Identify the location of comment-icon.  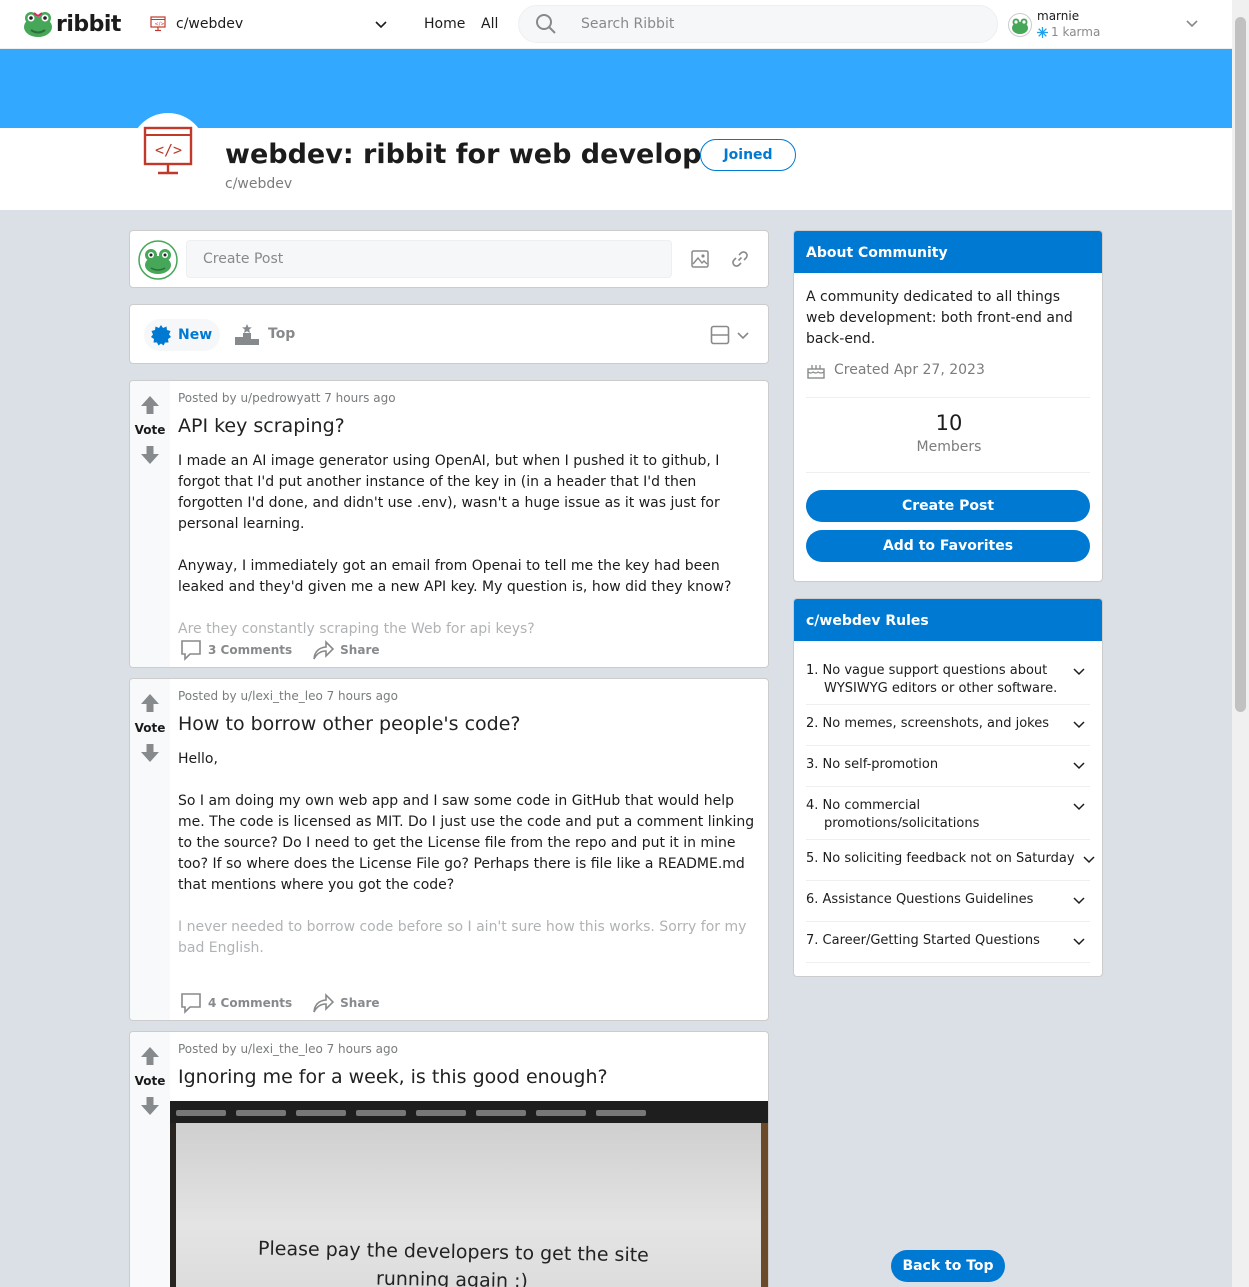
(191, 1003).